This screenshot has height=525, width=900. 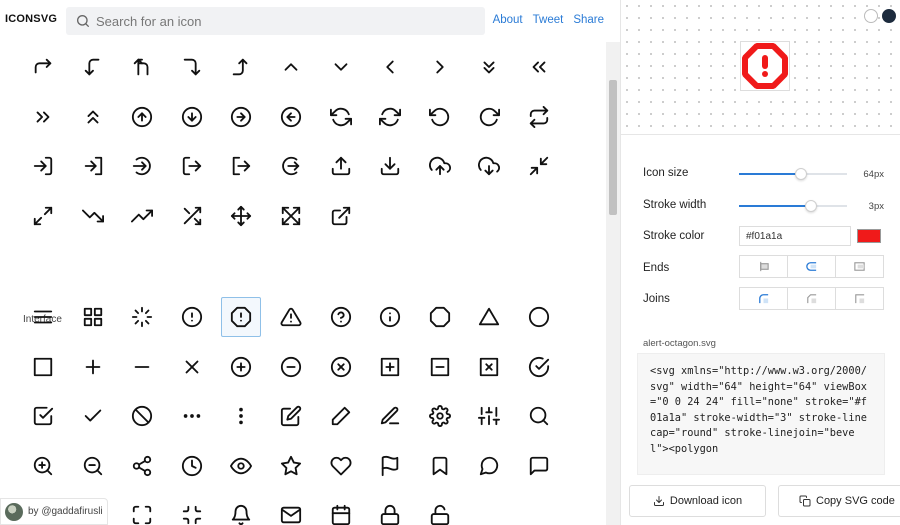 What do you see at coordinates (390, 166) in the screenshot?
I see `icon-tile-download` at bounding box center [390, 166].